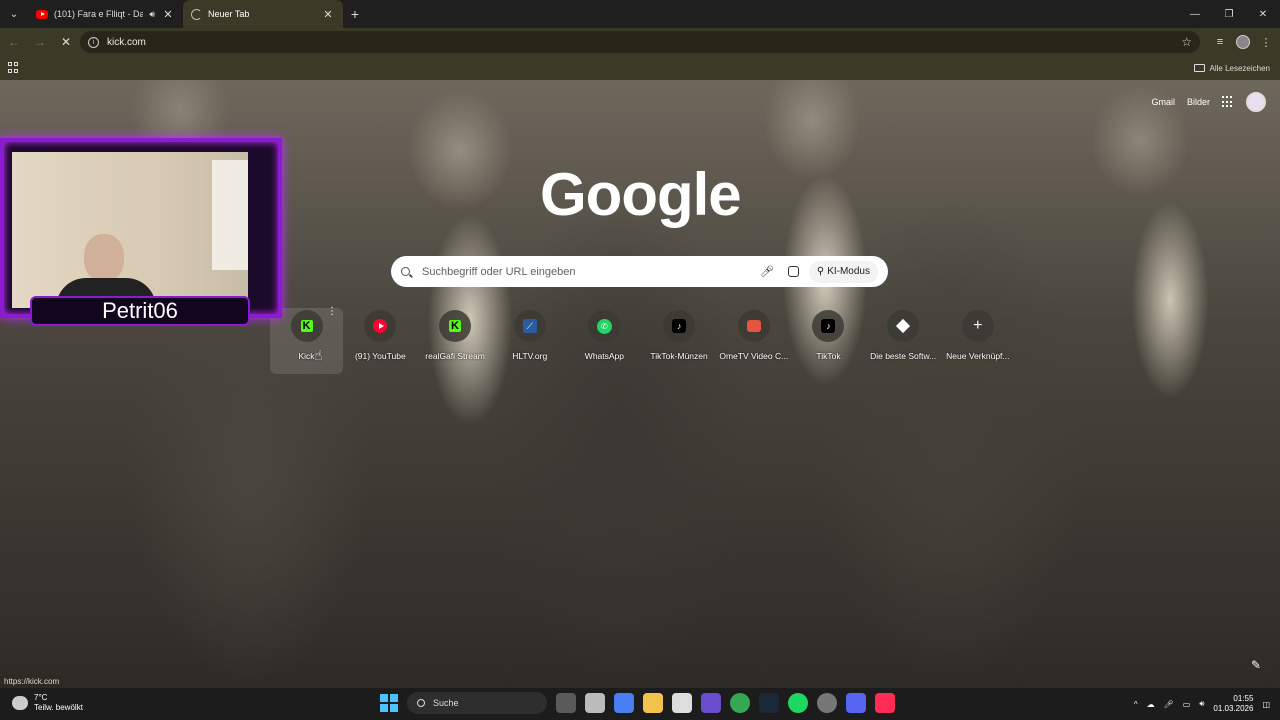  I want to click on shortcut-tile: ⟋ HLTV.org, so click(529, 341).